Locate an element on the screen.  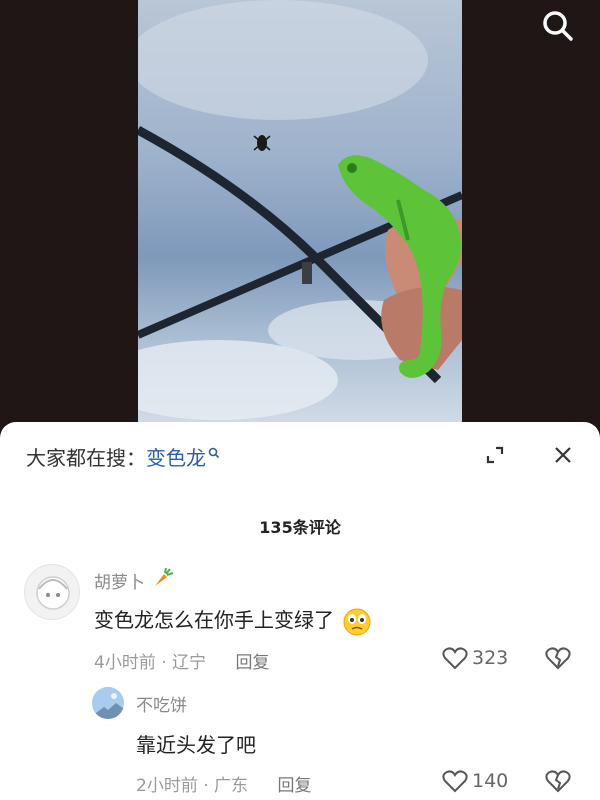
comment-meta: 4小时前 · 辽宁 回复 is located at coordinates (181, 660).